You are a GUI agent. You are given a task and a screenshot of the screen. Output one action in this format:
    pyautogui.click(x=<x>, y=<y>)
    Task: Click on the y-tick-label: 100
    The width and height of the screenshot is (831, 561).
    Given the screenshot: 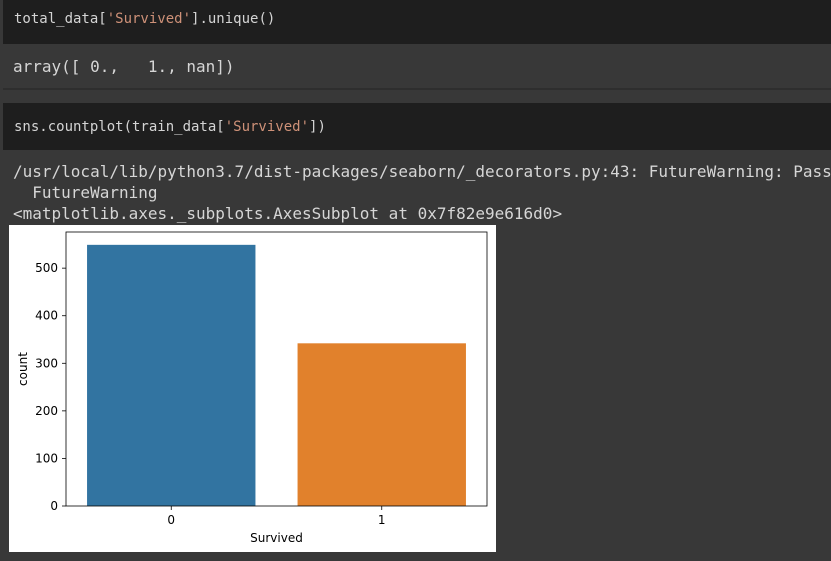 What is the action you would take?
    pyautogui.click(x=46, y=458)
    